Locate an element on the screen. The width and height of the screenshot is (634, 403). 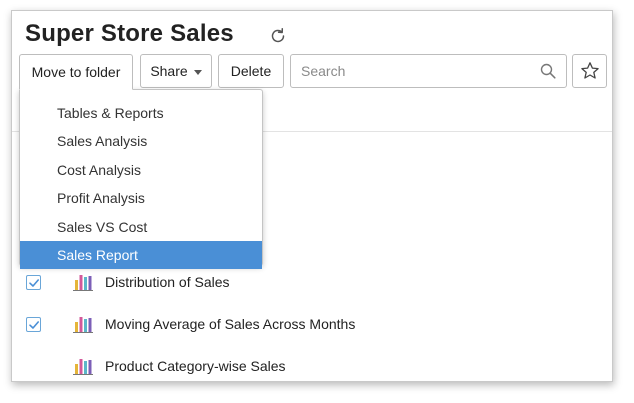
move-to-folder-button: Move to folder is located at coordinates (76, 72).